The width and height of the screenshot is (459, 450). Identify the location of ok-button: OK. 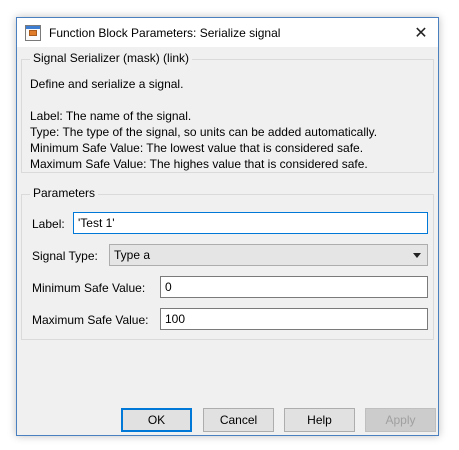
(156, 420).